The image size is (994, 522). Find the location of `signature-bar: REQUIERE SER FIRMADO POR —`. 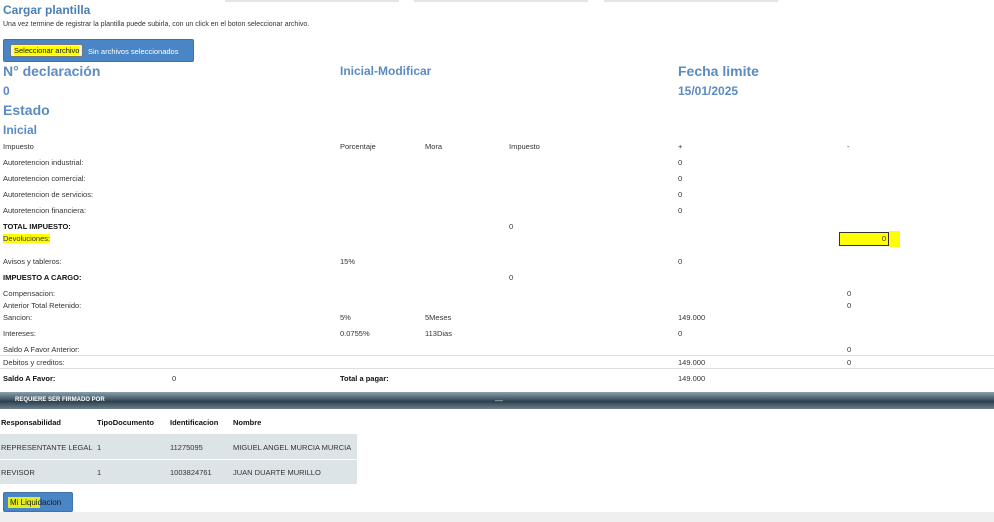

signature-bar: REQUIERE SER FIRMADO POR — is located at coordinates (497, 400).